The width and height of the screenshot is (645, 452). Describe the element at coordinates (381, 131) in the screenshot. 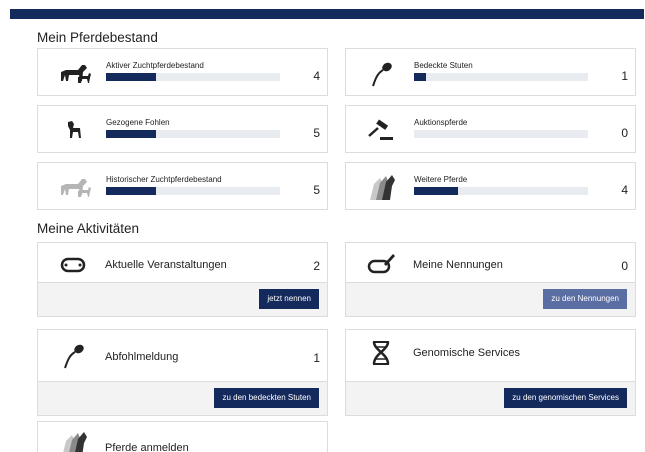

I see `gavel-icon` at that location.